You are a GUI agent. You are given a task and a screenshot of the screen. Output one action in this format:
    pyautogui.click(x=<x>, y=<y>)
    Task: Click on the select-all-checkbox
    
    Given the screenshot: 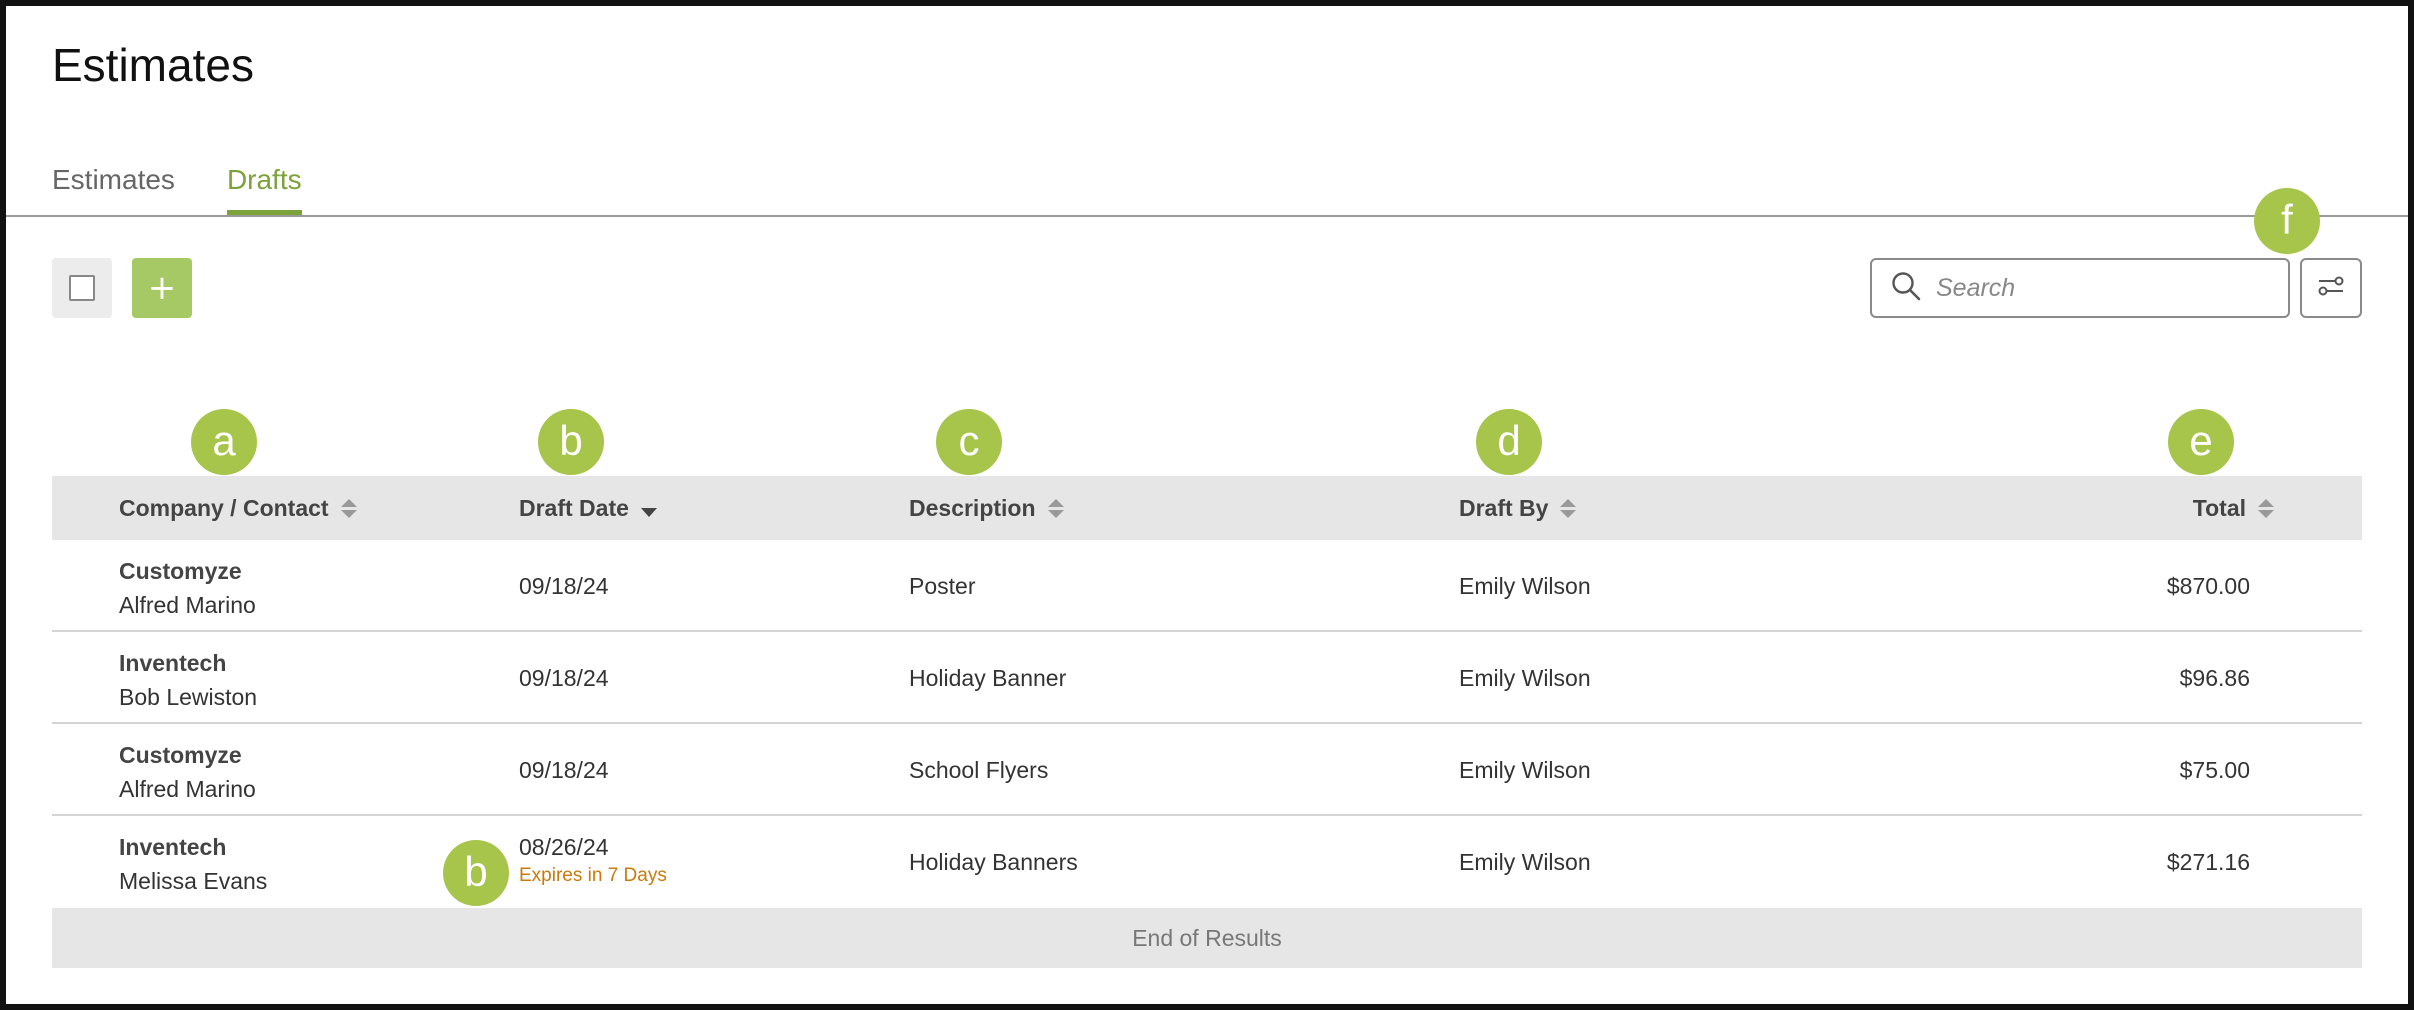 What is the action you would take?
    pyautogui.click(x=82, y=288)
    